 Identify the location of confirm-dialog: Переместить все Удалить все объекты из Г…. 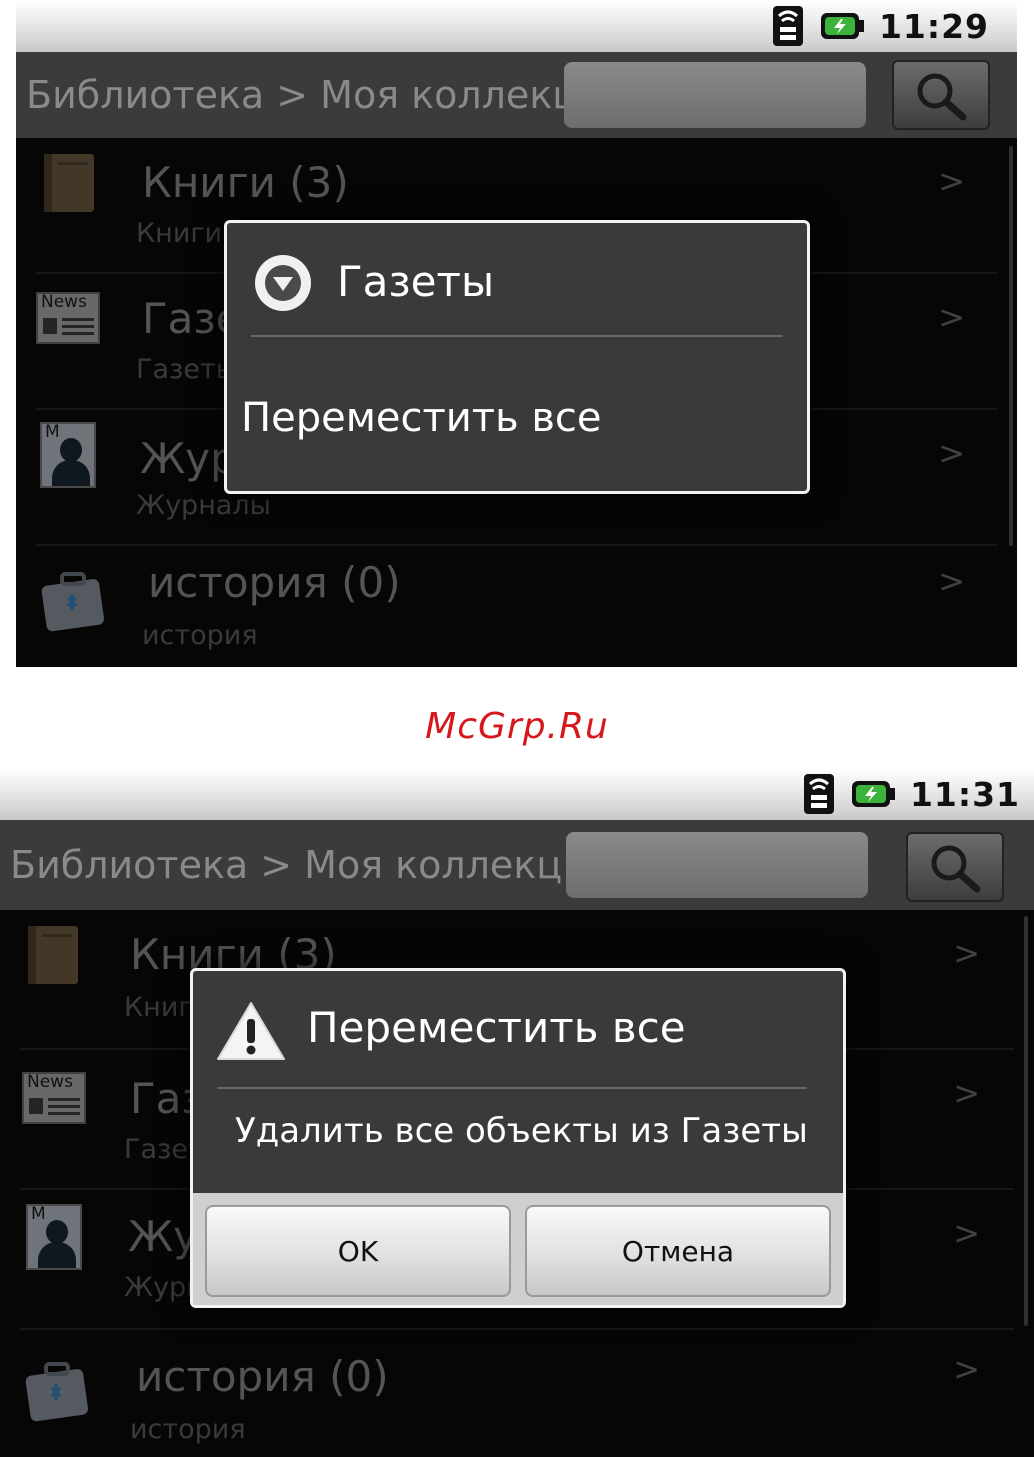
(518, 1138).